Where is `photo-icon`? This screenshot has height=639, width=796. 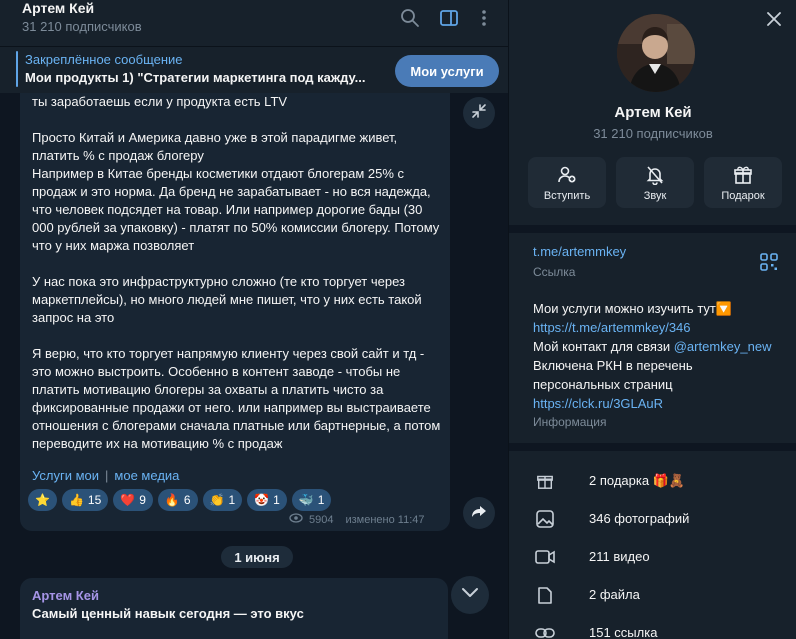
photo-icon is located at coordinates (545, 519).